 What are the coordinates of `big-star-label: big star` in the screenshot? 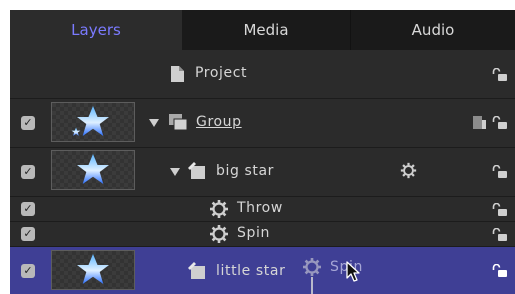 It's located at (245, 171).